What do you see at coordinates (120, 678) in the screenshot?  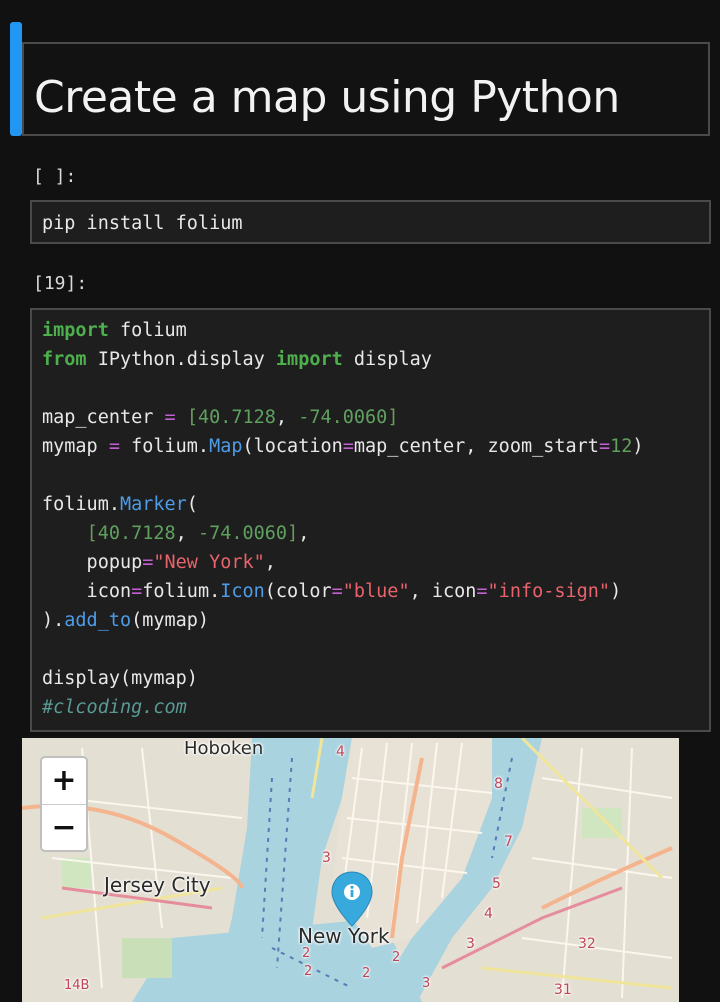 I see `code-line: display(mymap)` at bounding box center [120, 678].